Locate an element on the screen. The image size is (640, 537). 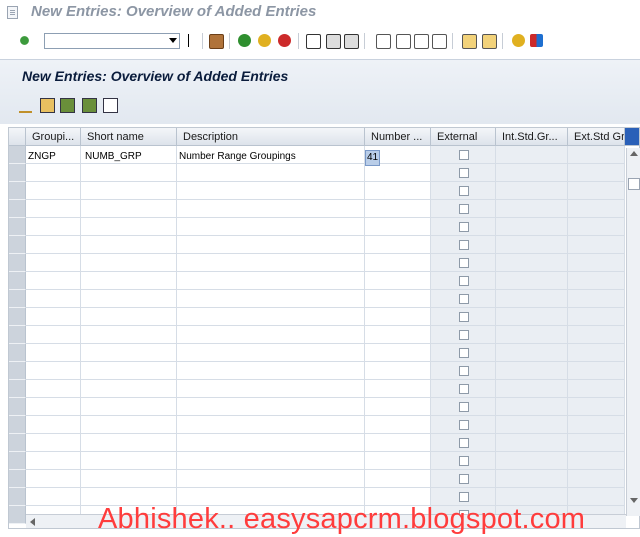
column-header-ext-std-group: Ext.Std Gr is located at coordinates (596, 137).